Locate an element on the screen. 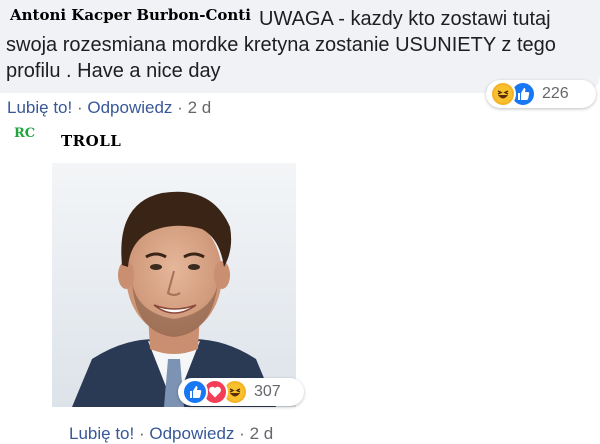  reaction-count: 307 is located at coordinates (267, 391).